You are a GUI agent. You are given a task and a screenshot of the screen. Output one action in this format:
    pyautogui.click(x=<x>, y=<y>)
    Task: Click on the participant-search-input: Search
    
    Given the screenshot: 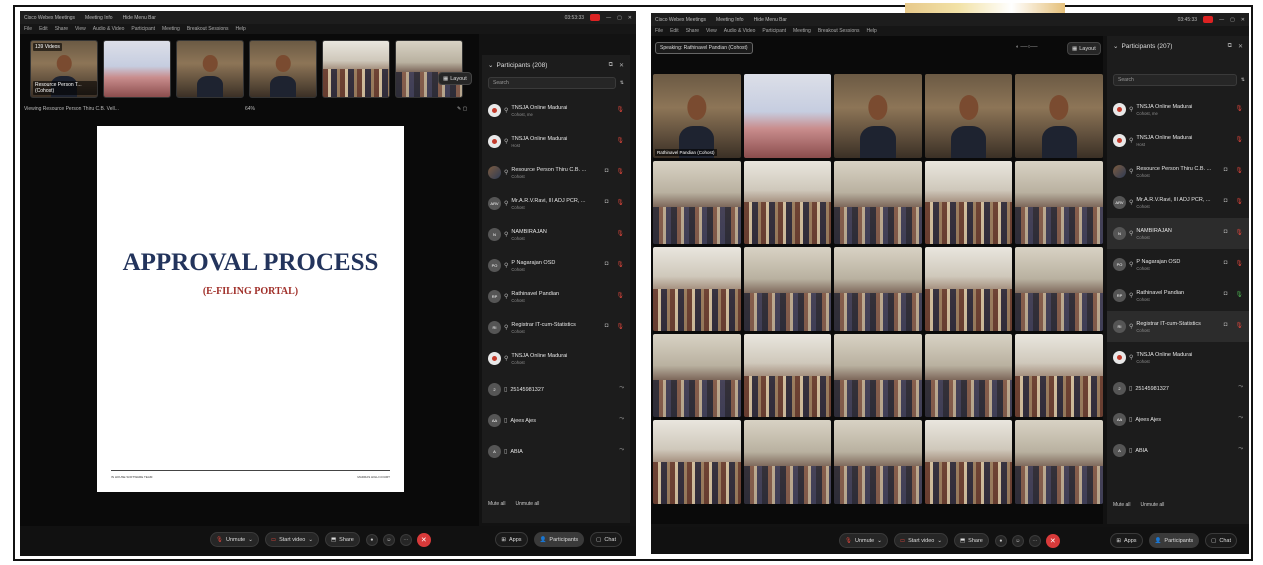 What is the action you would take?
    pyautogui.click(x=552, y=83)
    